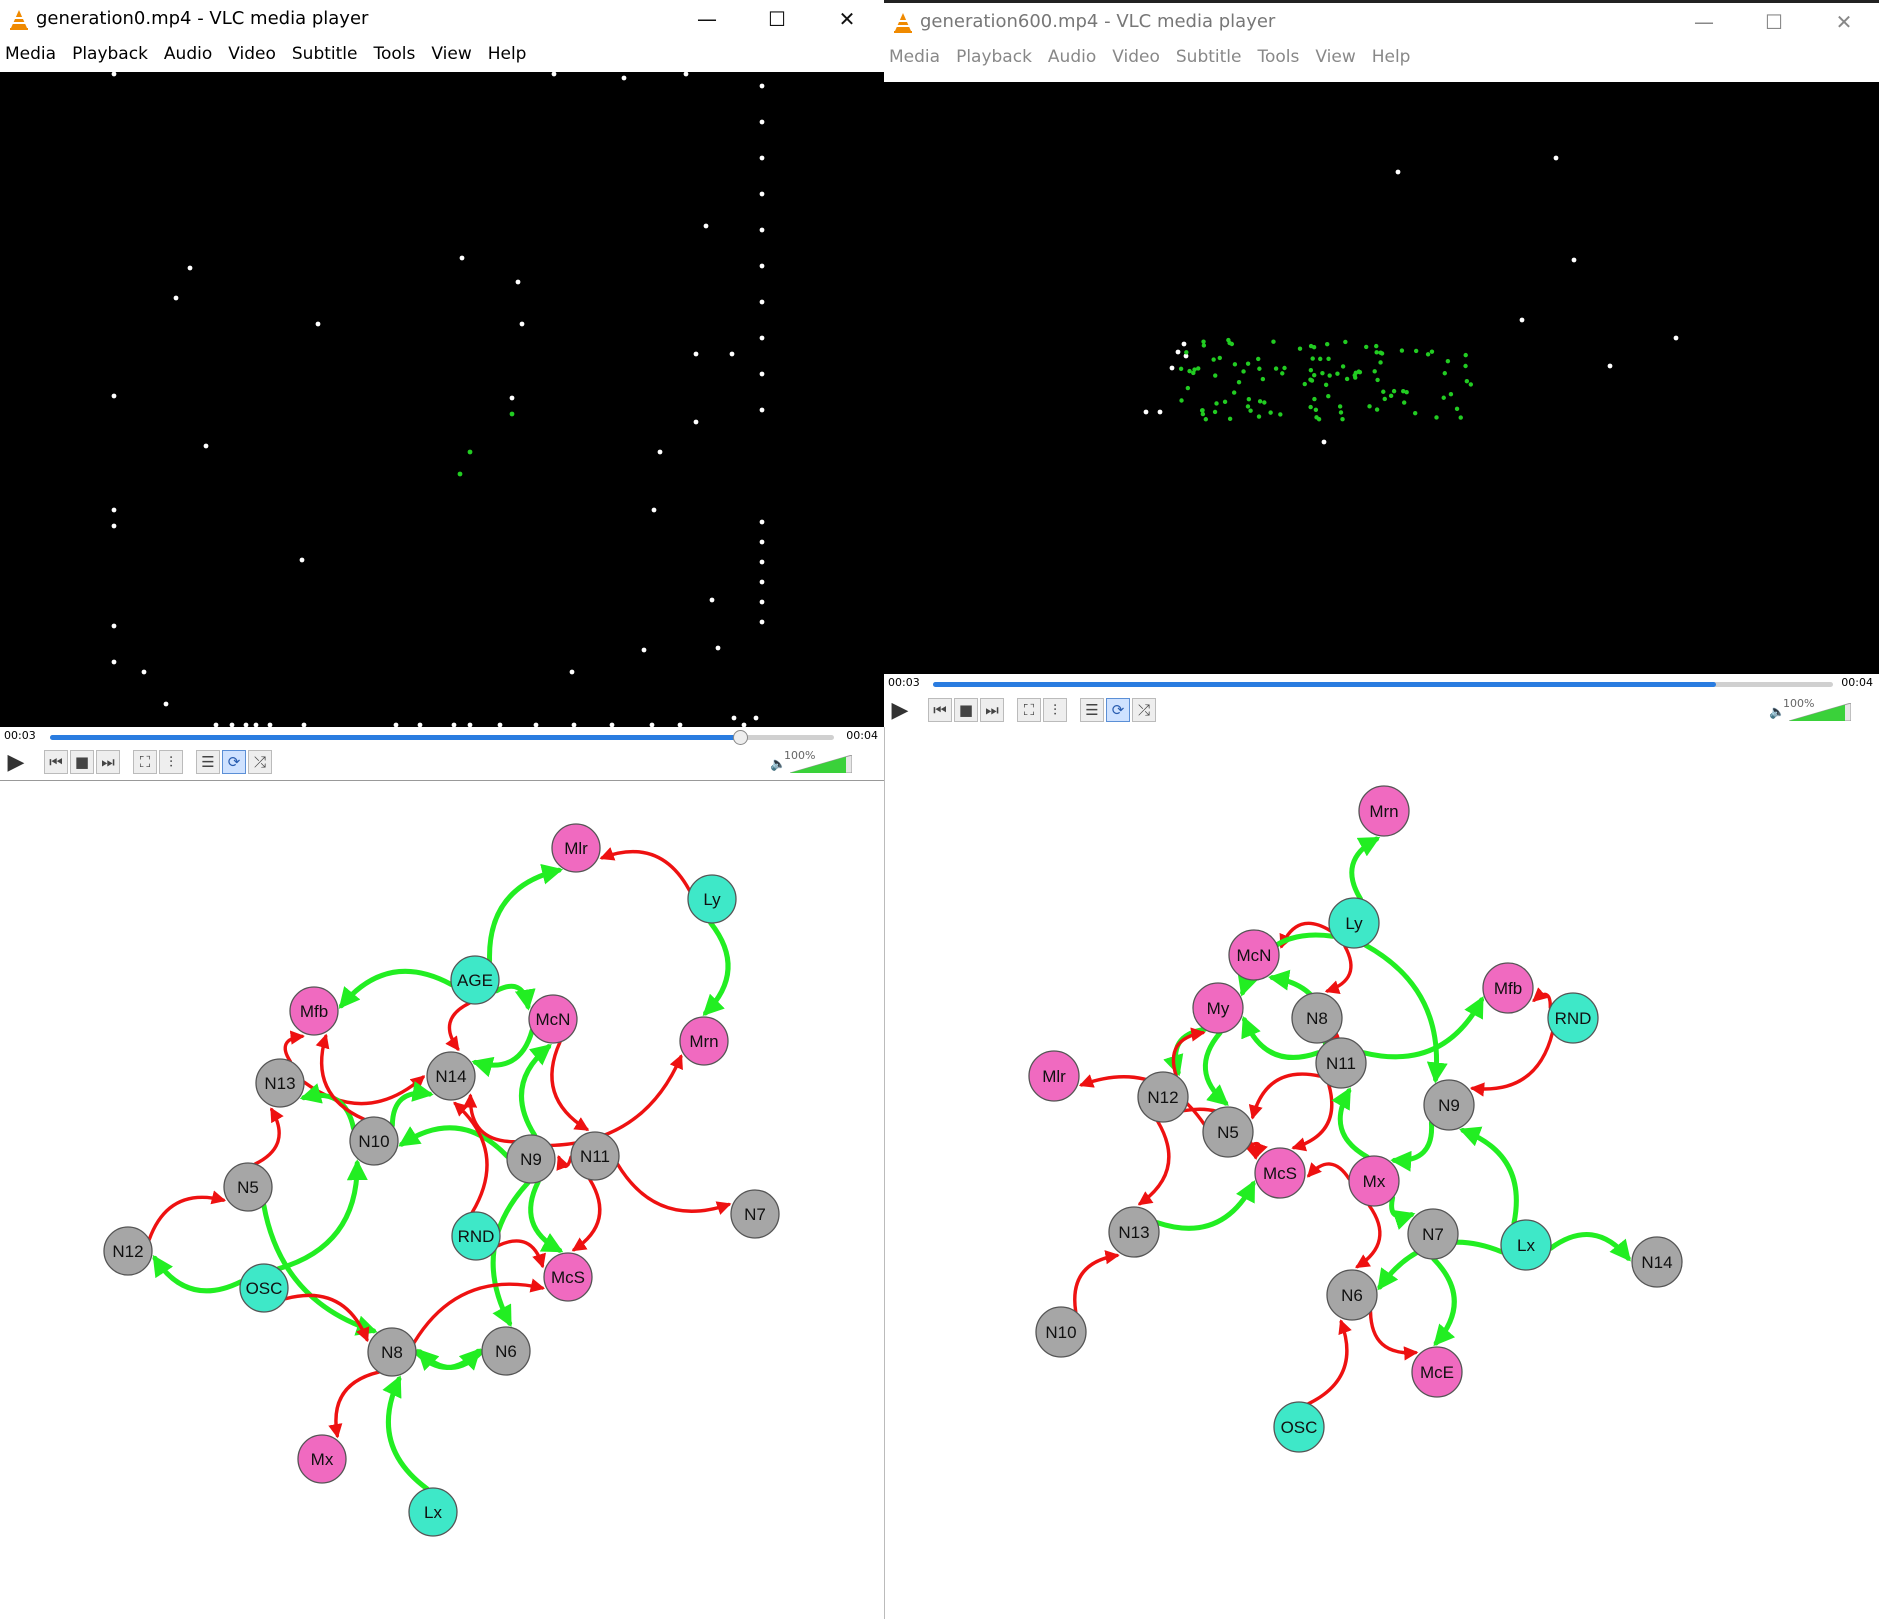 Image resolution: width=1879 pixels, height=1619 pixels. What do you see at coordinates (1352, 1295) in the screenshot?
I see `node-label: N6` at bounding box center [1352, 1295].